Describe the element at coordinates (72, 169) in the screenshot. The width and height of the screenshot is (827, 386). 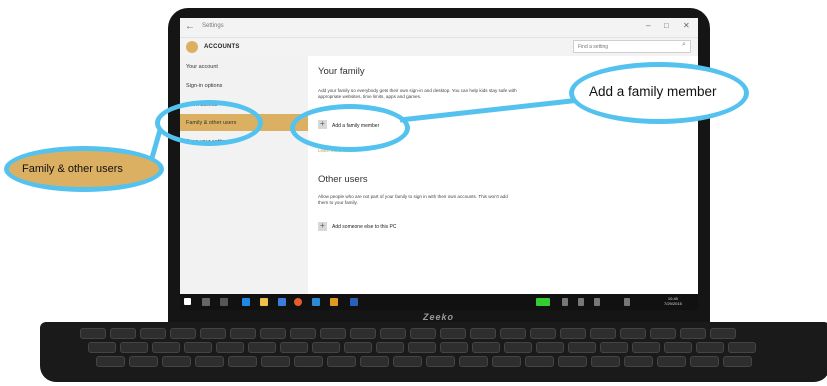
I see `callout-family-users-text: Family & other users` at that location.